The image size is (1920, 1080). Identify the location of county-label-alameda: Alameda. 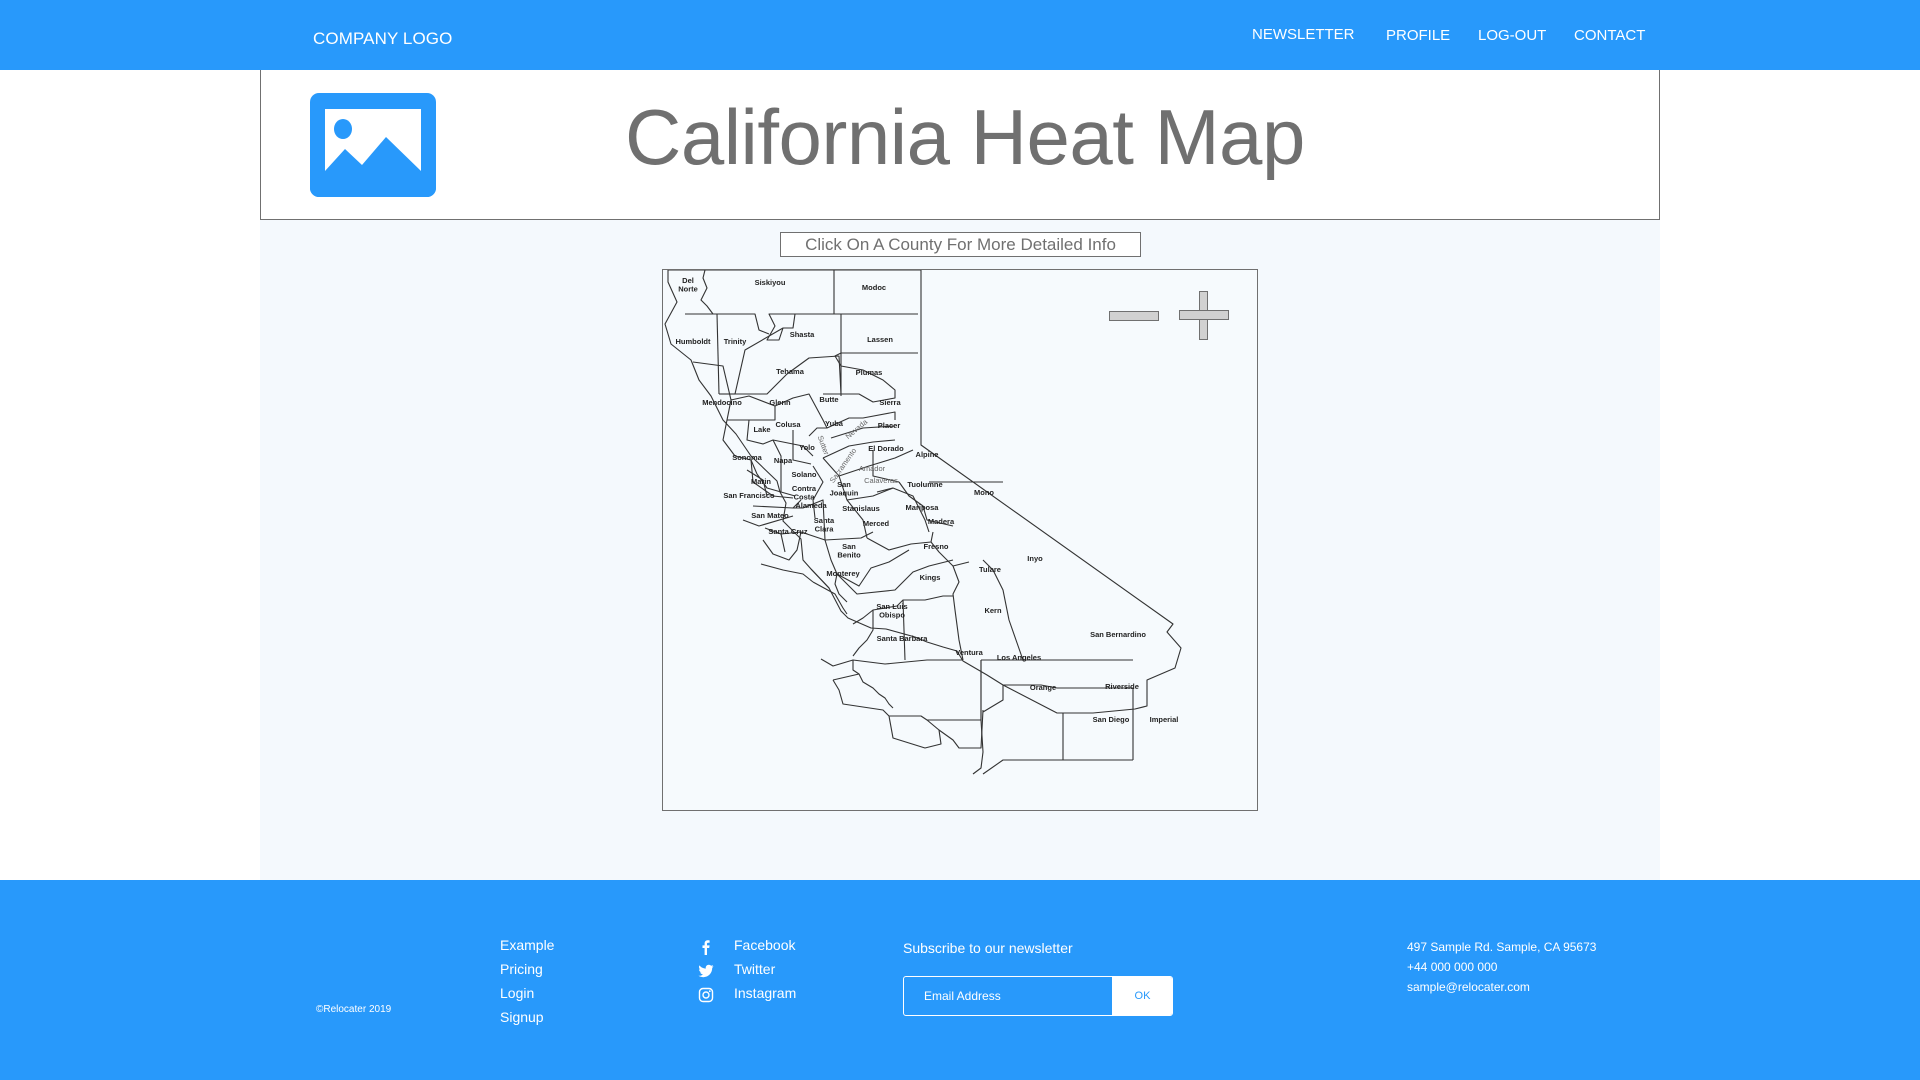
(811, 505).